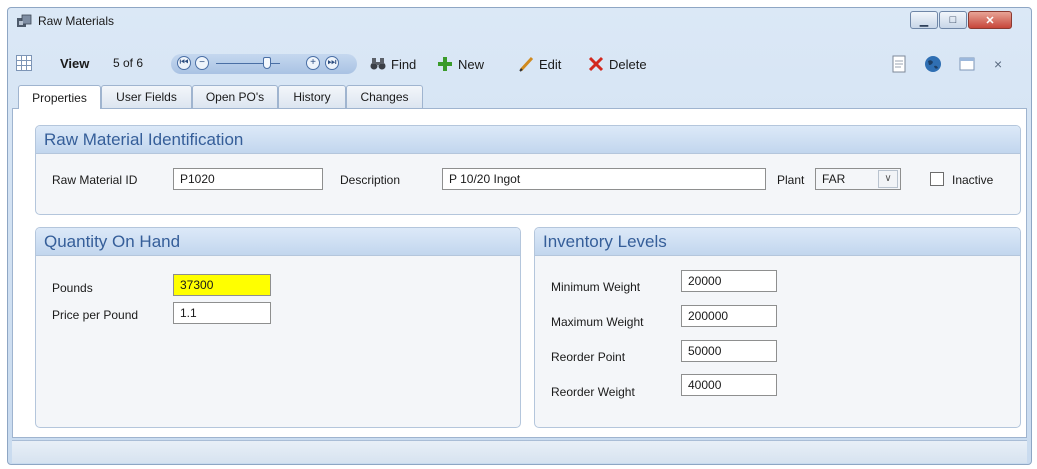  What do you see at coordinates (278, 242) in the screenshot?
I see `quantity-header: Quantity On Hand` at bounding box center [278, 242].